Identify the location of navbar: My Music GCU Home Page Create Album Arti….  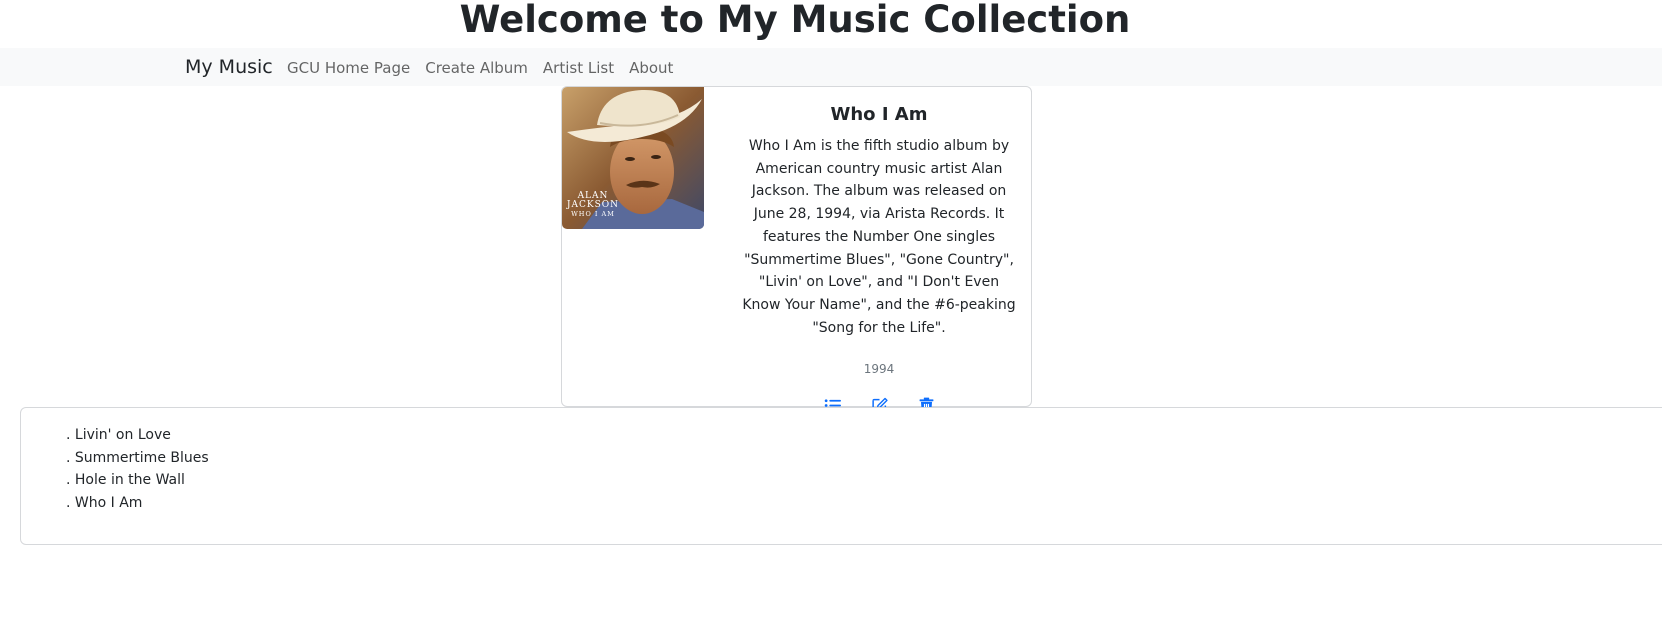
(831, 67).